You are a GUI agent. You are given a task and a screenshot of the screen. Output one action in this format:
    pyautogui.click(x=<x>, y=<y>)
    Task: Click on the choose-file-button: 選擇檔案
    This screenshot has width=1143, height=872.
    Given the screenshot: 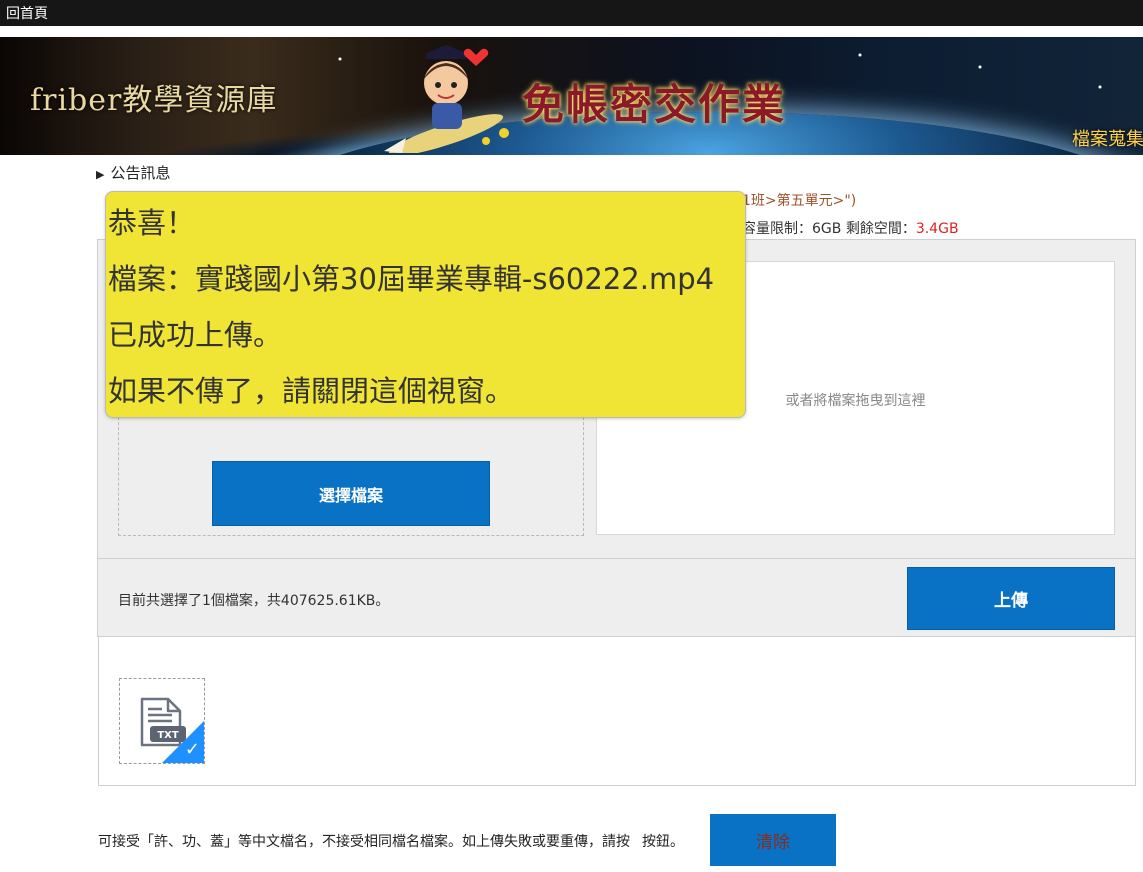 What is the action you would take?
    pyautogui.click(x=351, y=493)
    